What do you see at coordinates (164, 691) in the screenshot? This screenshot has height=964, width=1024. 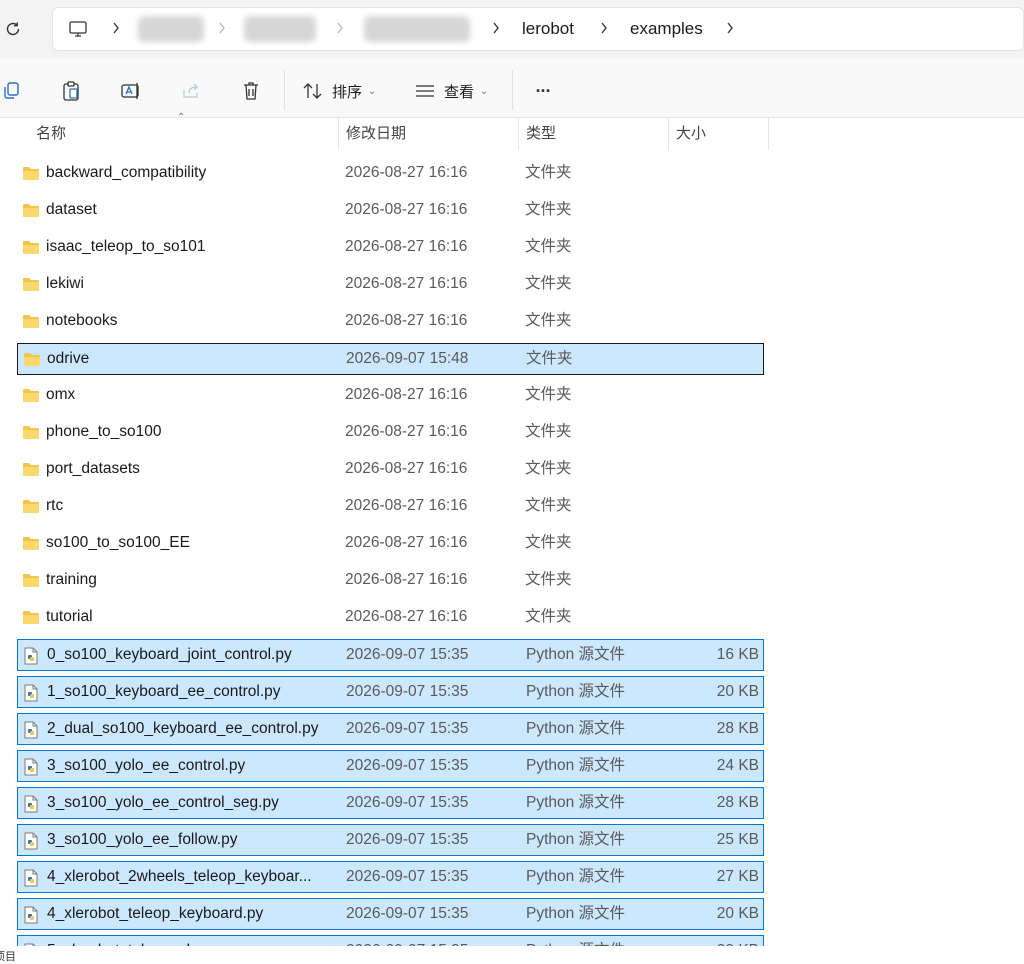 I see `file-name: 1_so100_keyboard_ee_control.py` at bounding box center [164, 691].